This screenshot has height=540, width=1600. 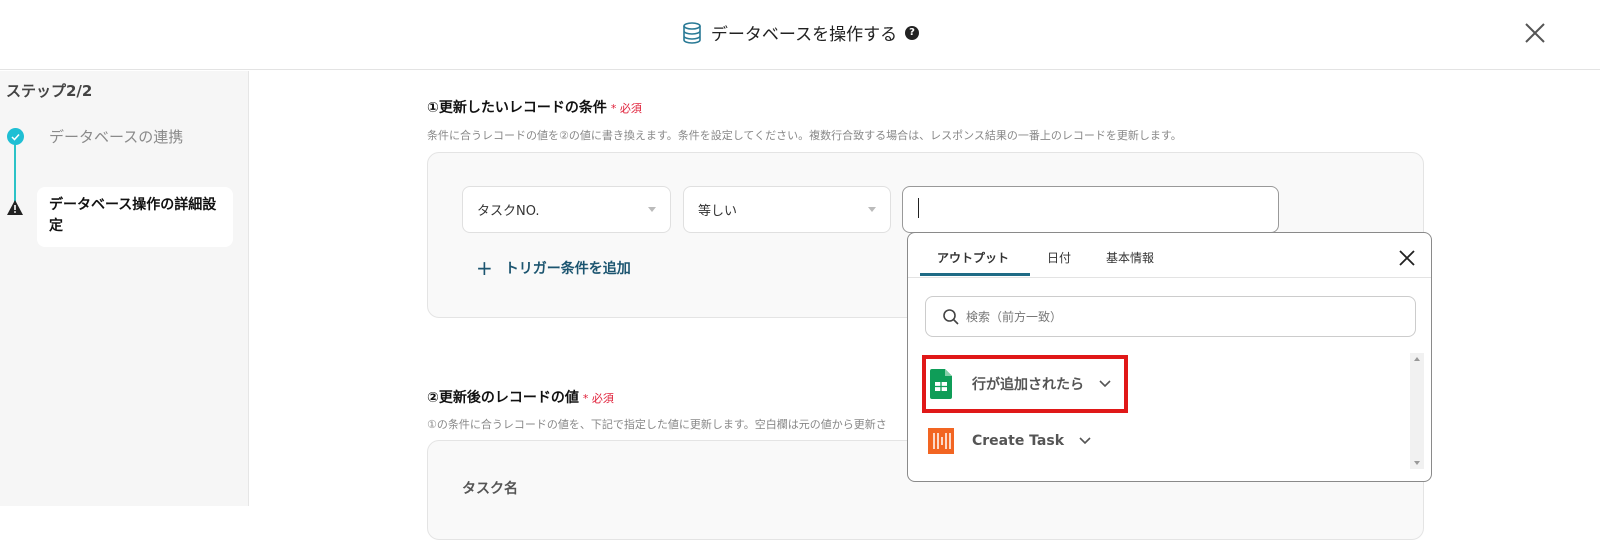 What do you see at coordinates (49, 91) in the screenshot?
I see `step-counter: ステップ2/2` at bounding box center [49, 91].